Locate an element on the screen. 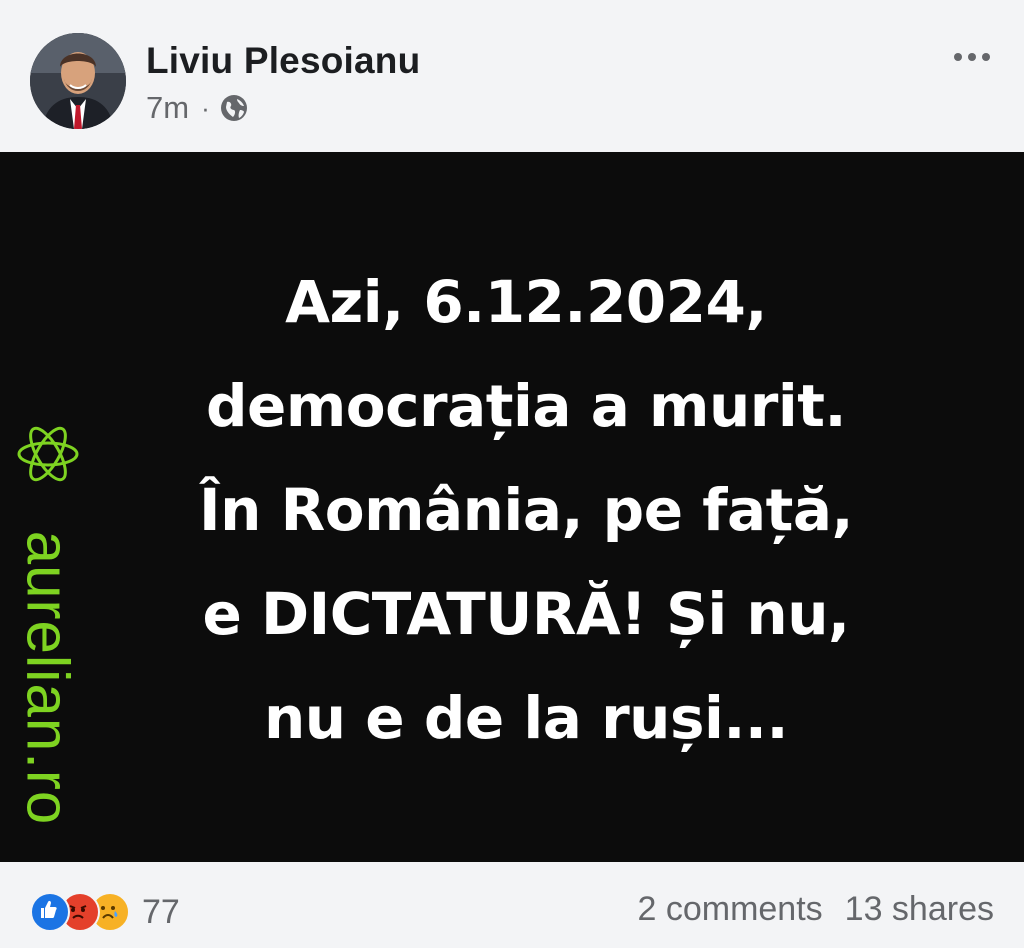 The image size is (1024, 948). author-name: Liviu Plesoianu is located at coordinates (283, 61).